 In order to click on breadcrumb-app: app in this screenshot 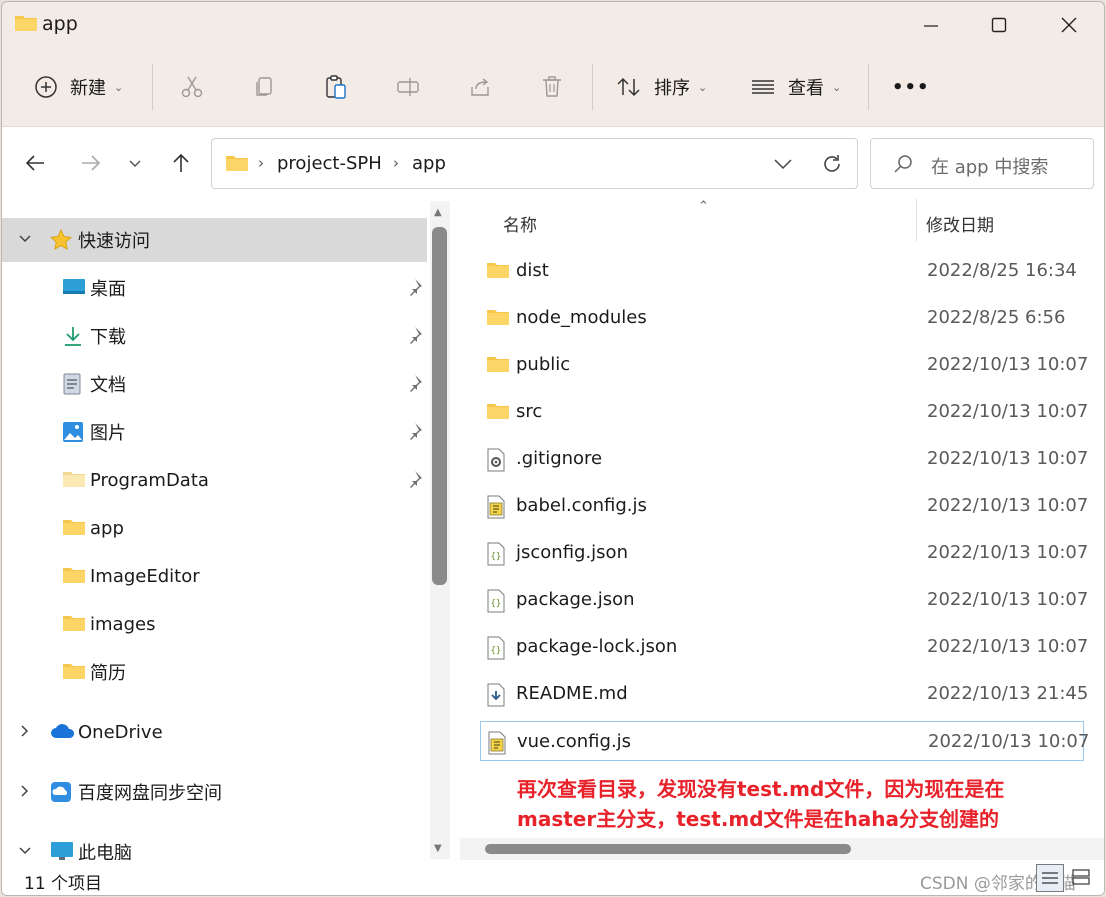, I will do `click(429, 163)`.